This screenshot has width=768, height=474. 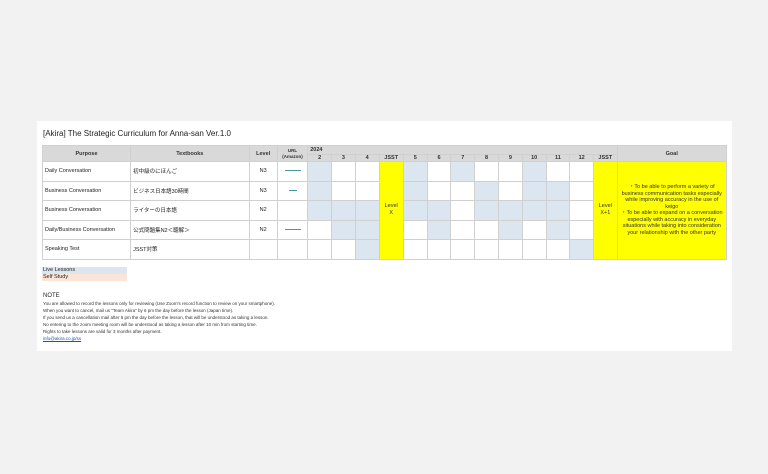 What do you see at coordinates (582, 158) in the screenshot?
I see `header-month: 12` at bounding box center [582, 158].